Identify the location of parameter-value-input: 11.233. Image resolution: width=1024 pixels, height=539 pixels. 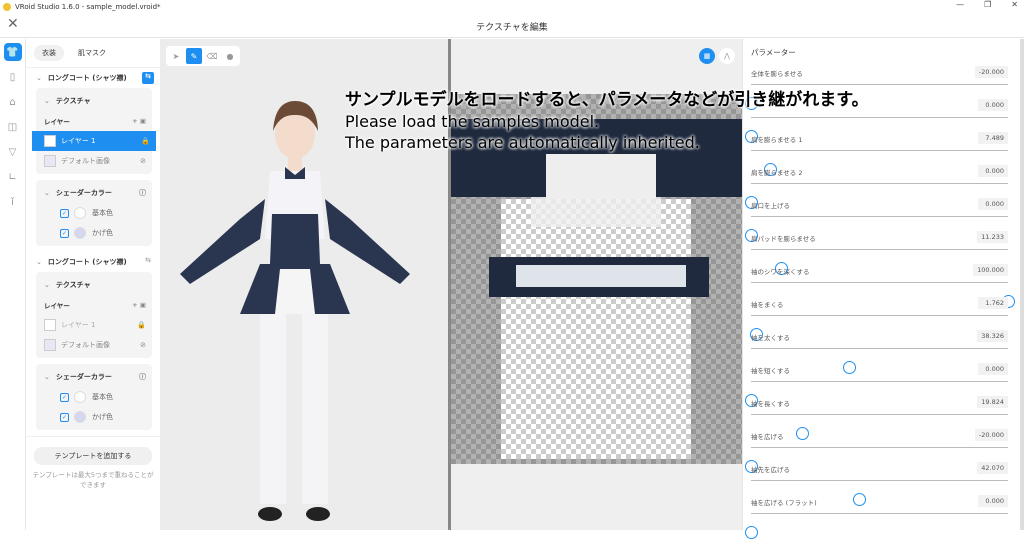
(992, 237).